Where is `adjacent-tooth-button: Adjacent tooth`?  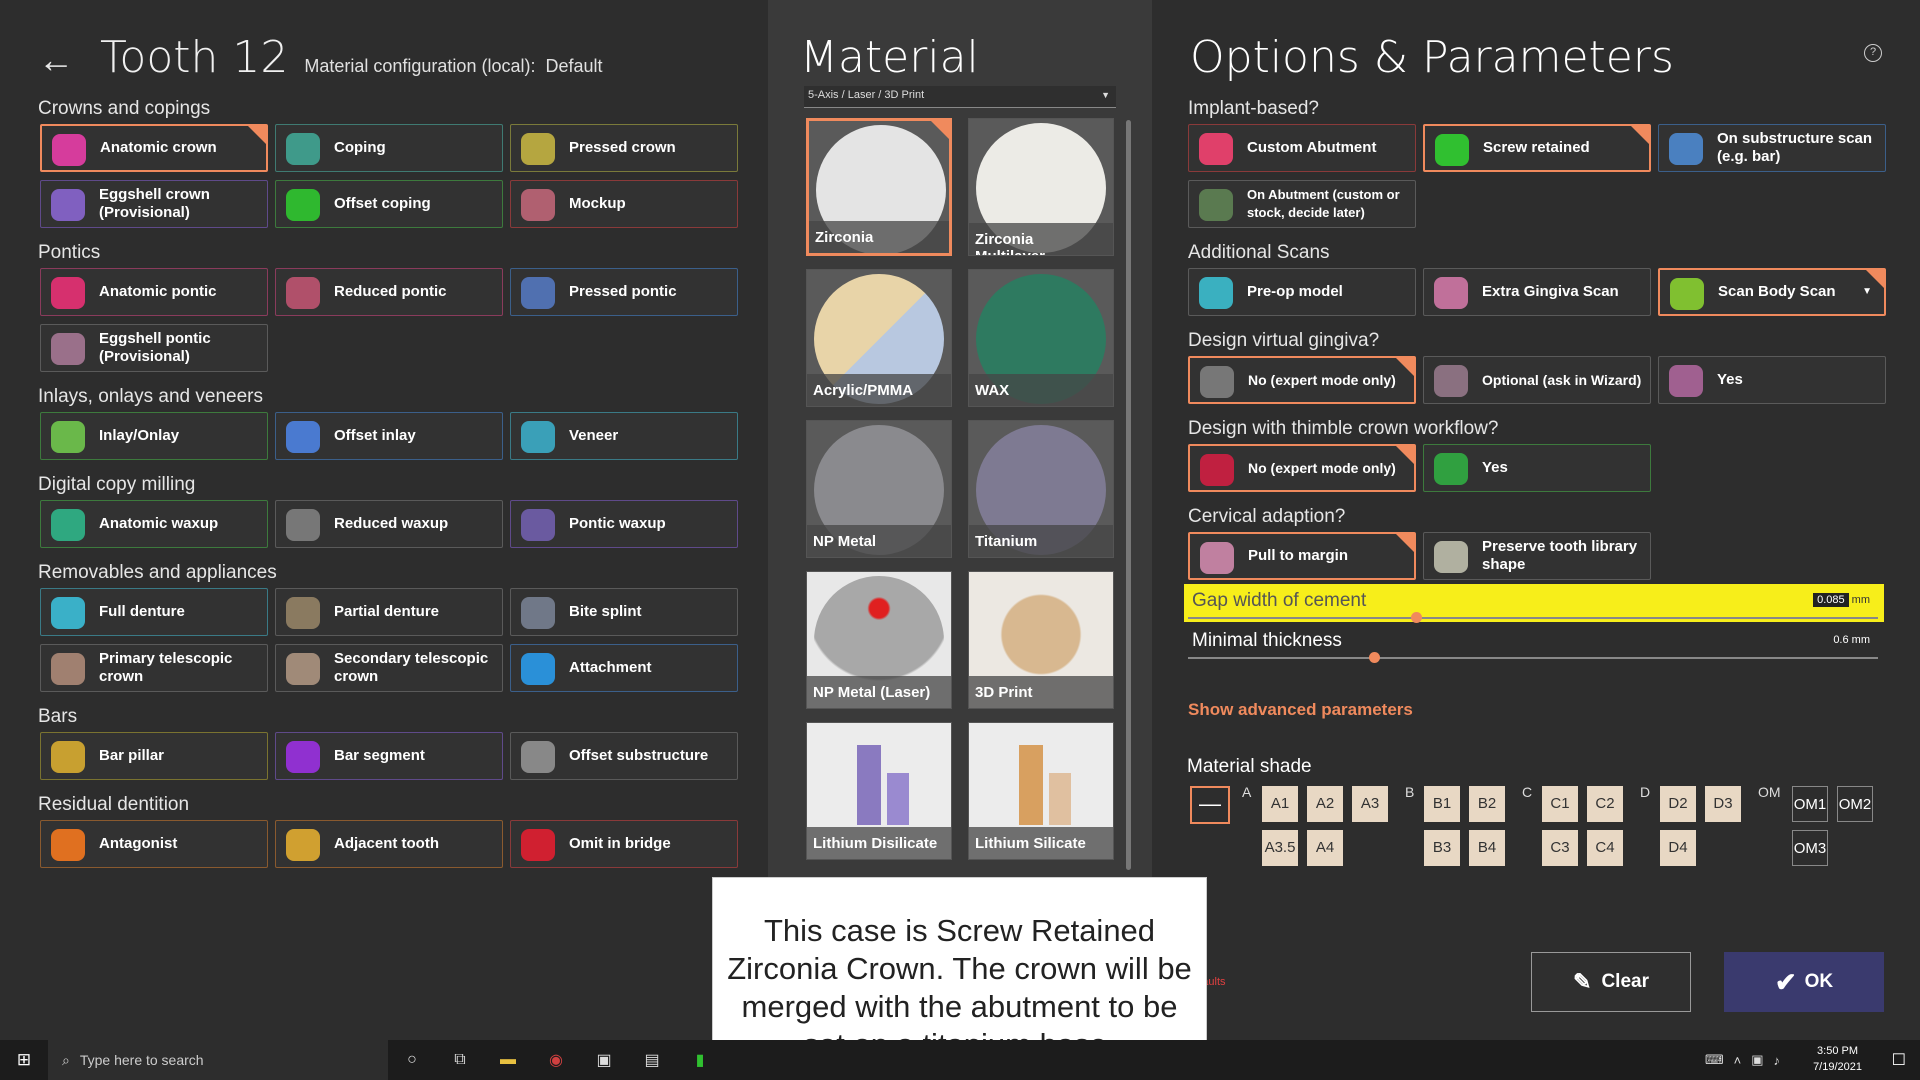
adjacent-tooth-button: Adjacent tooth is located at coordinates (389, 844).